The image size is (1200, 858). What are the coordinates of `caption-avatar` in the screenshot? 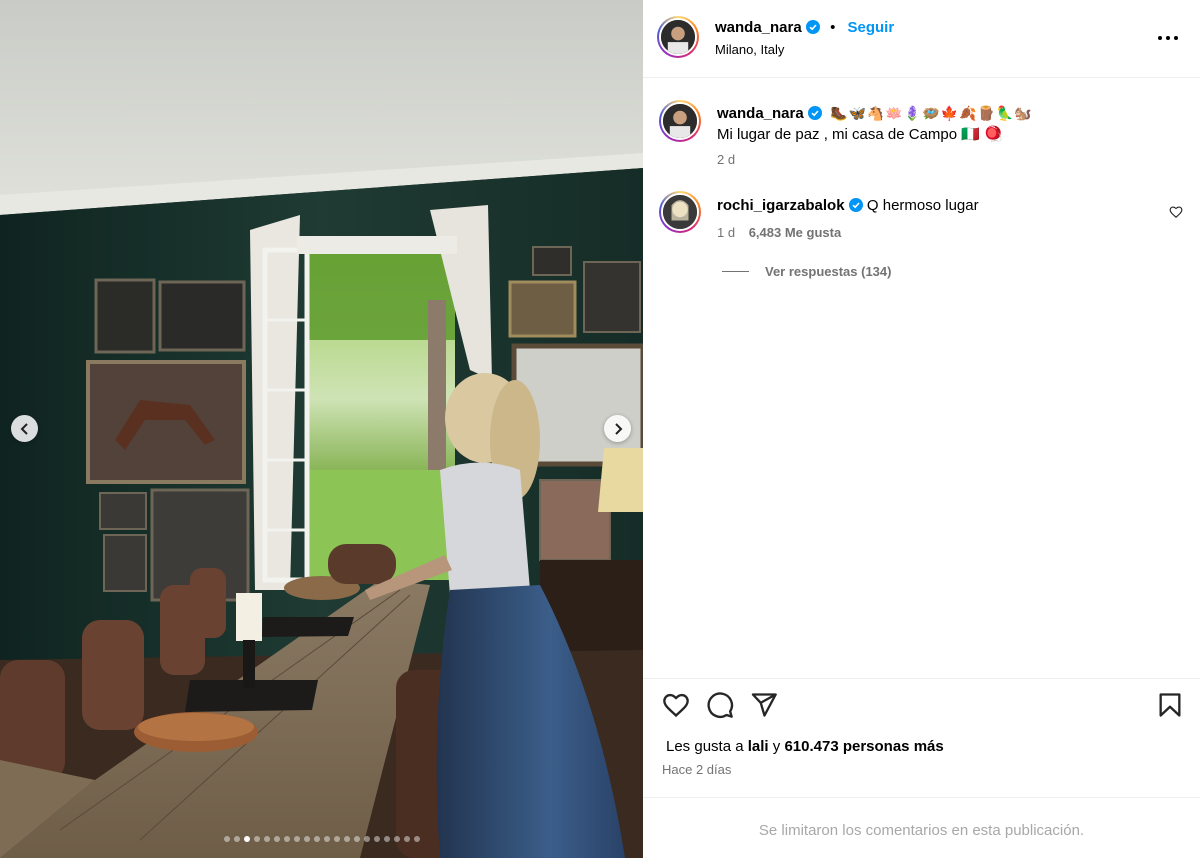 It's located at (680, 121).